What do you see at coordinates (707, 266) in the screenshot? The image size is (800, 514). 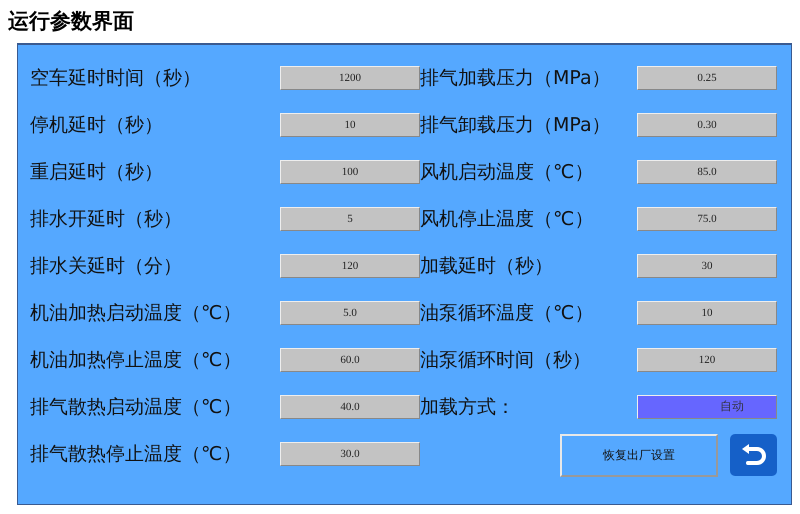 I see `value-field: 30` at bounding box center [707, 266].